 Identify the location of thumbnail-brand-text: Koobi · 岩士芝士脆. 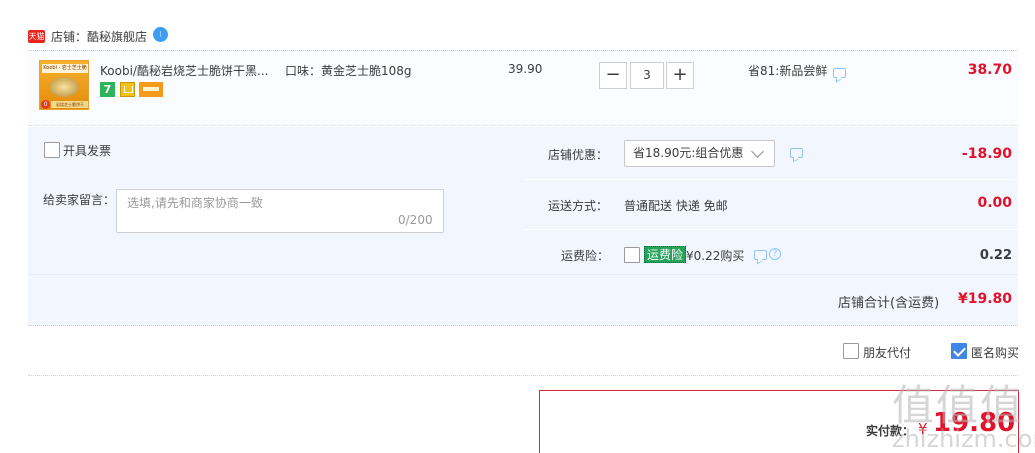
(65, 68).